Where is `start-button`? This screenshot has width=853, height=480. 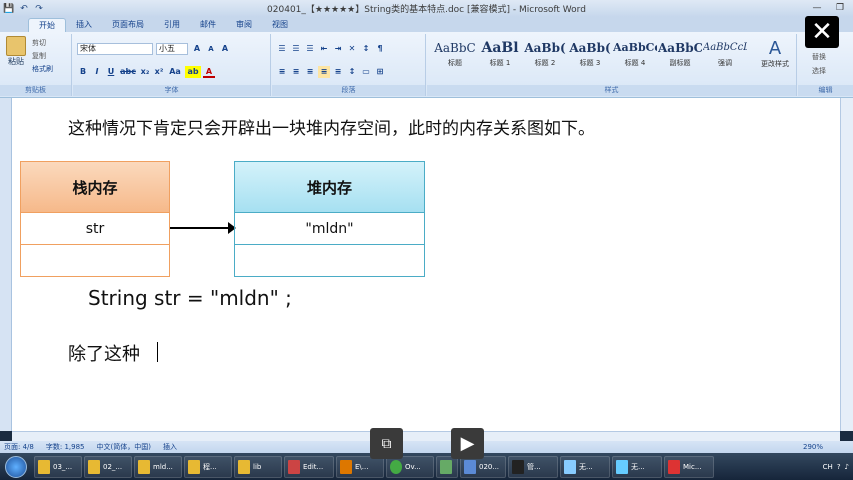
start-button is located at coordinates (16, 466).